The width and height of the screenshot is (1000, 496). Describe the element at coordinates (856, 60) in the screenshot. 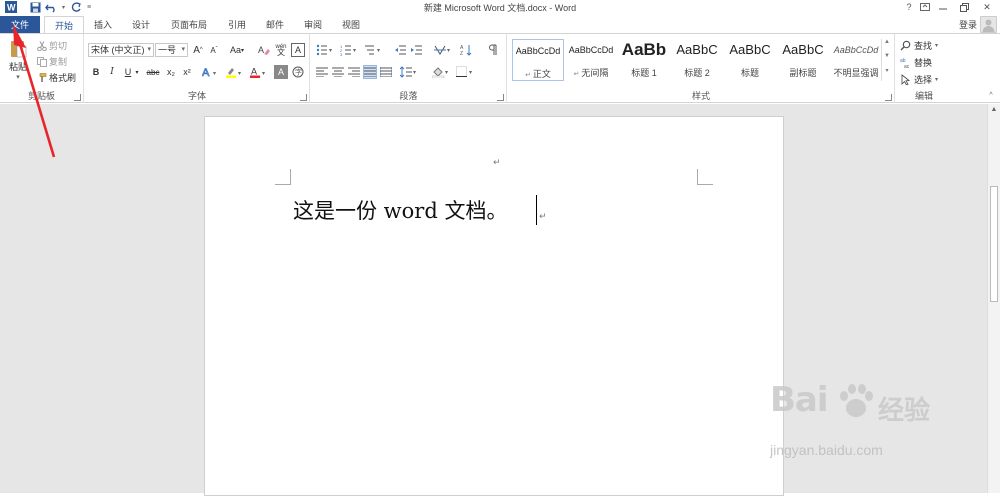

I see `style-subtle-emphasis: AaBbCcDd 不明显强调` at that location.